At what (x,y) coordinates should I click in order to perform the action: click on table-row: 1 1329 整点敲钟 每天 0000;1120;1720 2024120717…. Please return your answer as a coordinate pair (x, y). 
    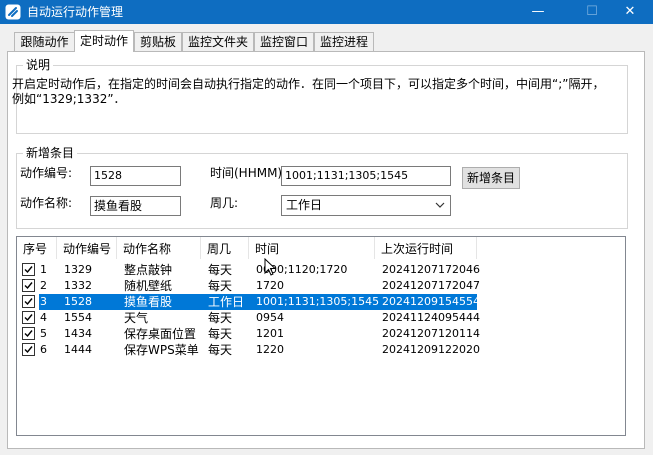
    Looking at the image, I should click on (321, 270).